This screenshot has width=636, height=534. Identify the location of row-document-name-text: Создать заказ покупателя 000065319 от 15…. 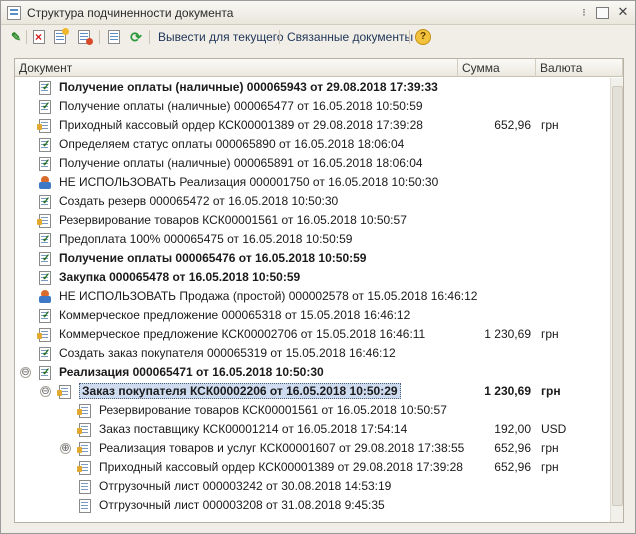
(227, 353).